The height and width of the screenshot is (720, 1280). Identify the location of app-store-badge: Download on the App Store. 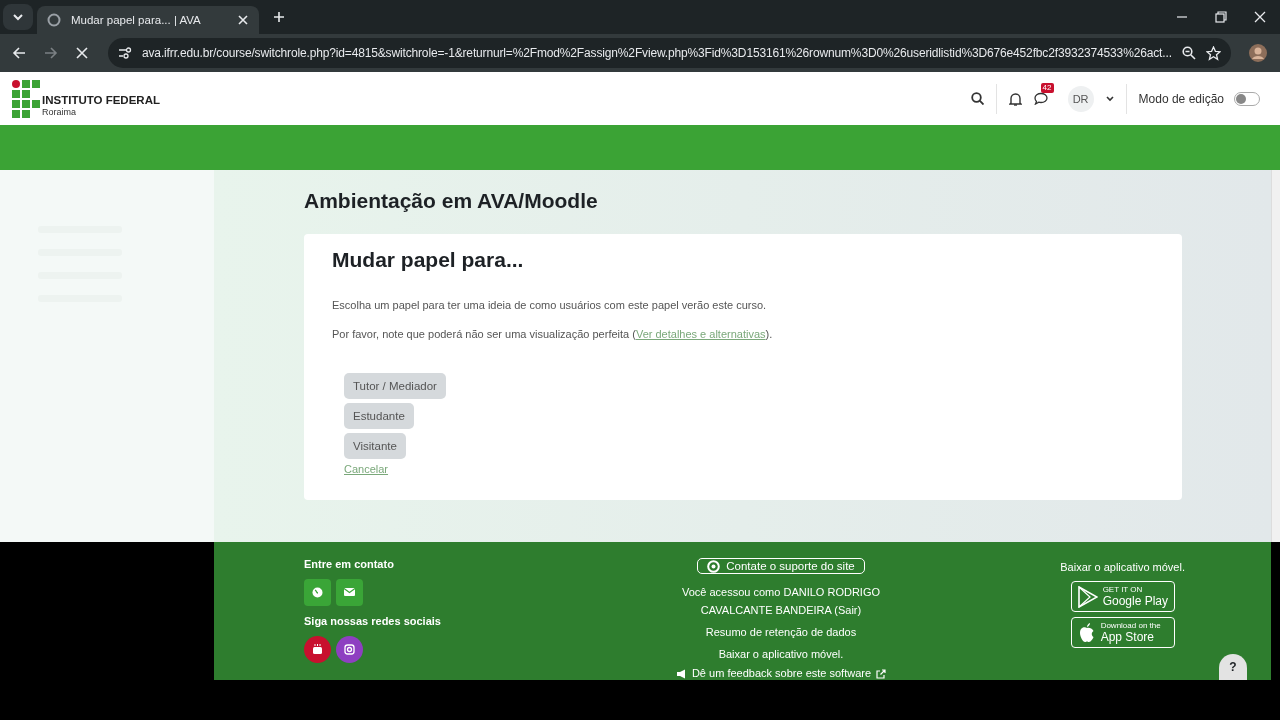
(1122, 632).